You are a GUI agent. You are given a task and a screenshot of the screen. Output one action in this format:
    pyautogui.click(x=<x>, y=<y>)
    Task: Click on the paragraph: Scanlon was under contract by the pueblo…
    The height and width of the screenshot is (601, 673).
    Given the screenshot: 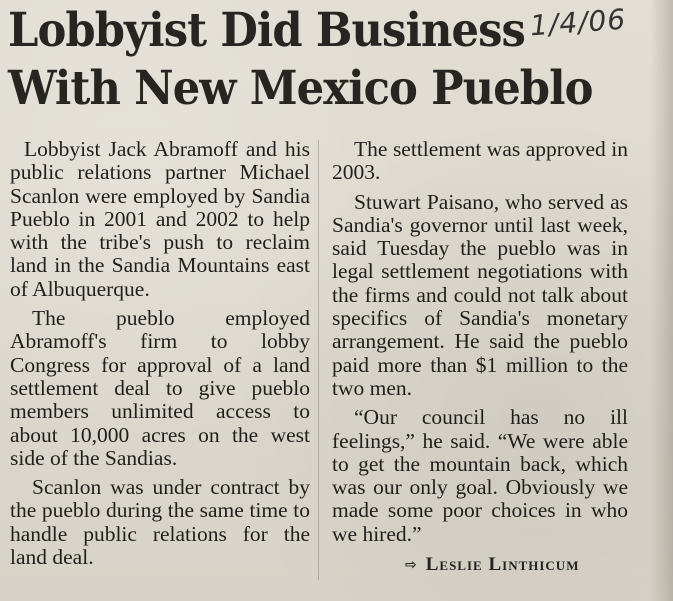 What is the action you would take?
    pyautogui.click(x=160, y=522)
    